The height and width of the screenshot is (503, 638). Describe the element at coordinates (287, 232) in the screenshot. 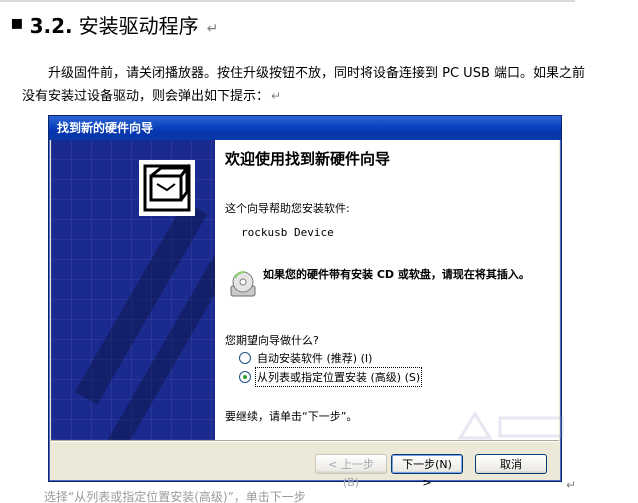

I see `device-name: rockusb Device` at that location.